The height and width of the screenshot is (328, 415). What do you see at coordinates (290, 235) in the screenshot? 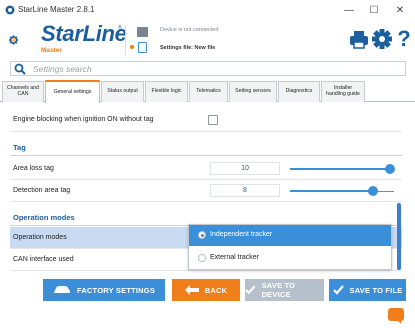
I see `dropdown-option-independent-tracker: Independent tracker` at bounding box center [290, 235].